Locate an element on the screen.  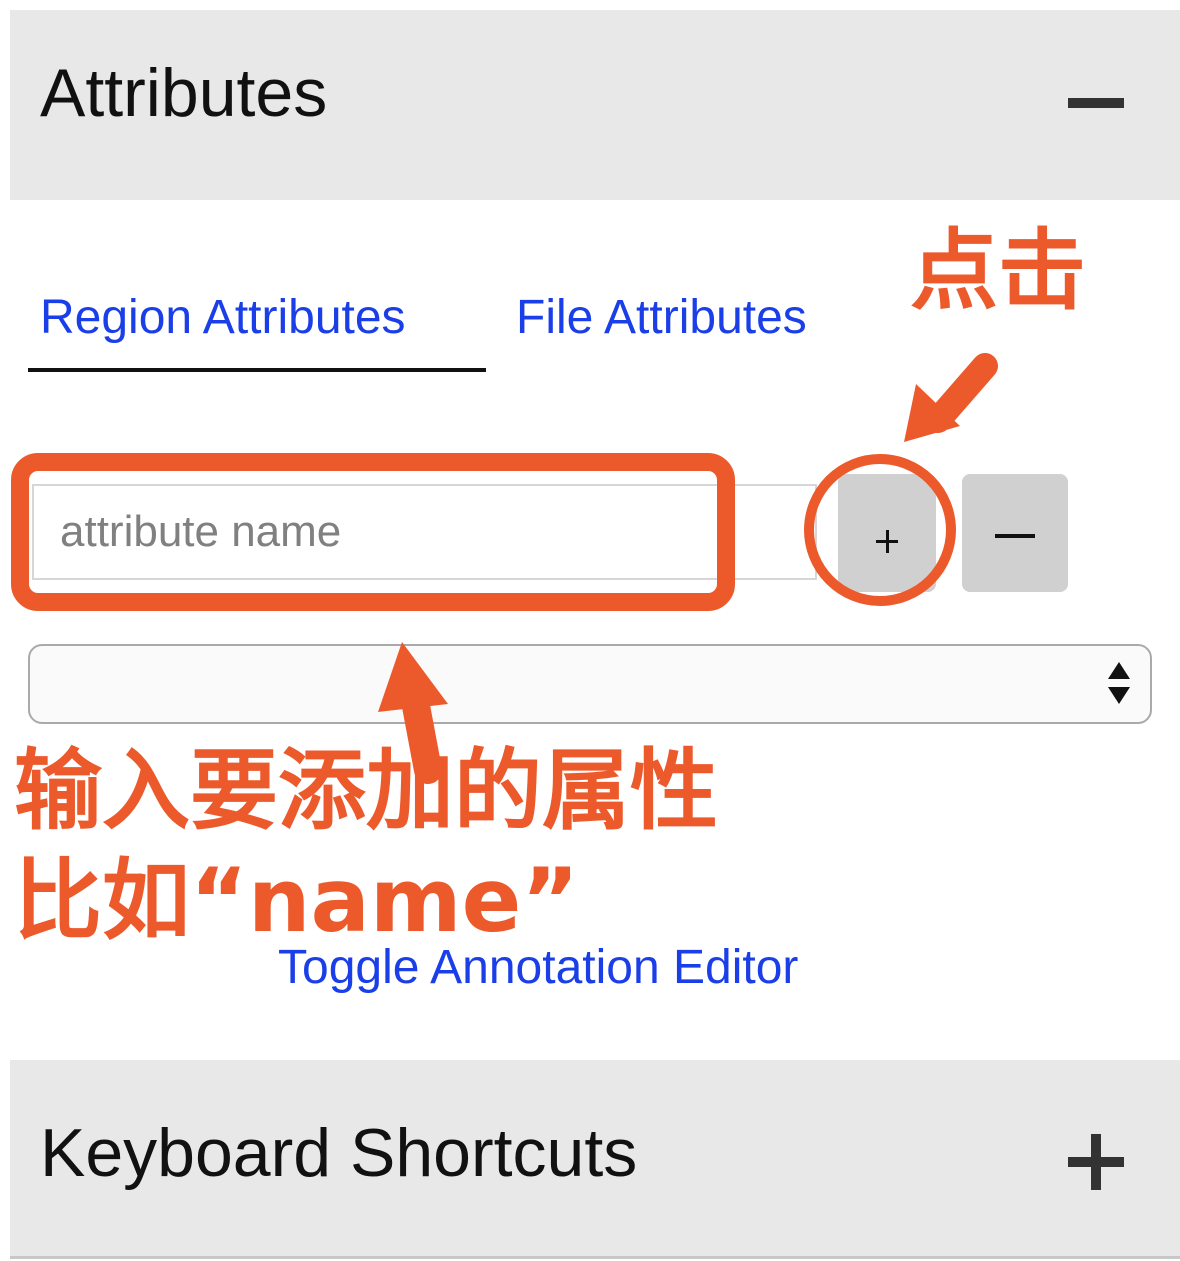
minus-icon is located at coordinates (1096, 103).